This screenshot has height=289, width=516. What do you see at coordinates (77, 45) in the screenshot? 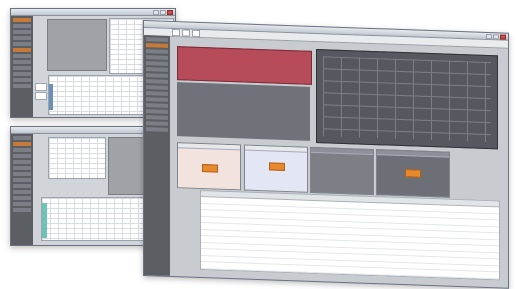
I see `top-window-video-panel` at bounding box center [77, 45].